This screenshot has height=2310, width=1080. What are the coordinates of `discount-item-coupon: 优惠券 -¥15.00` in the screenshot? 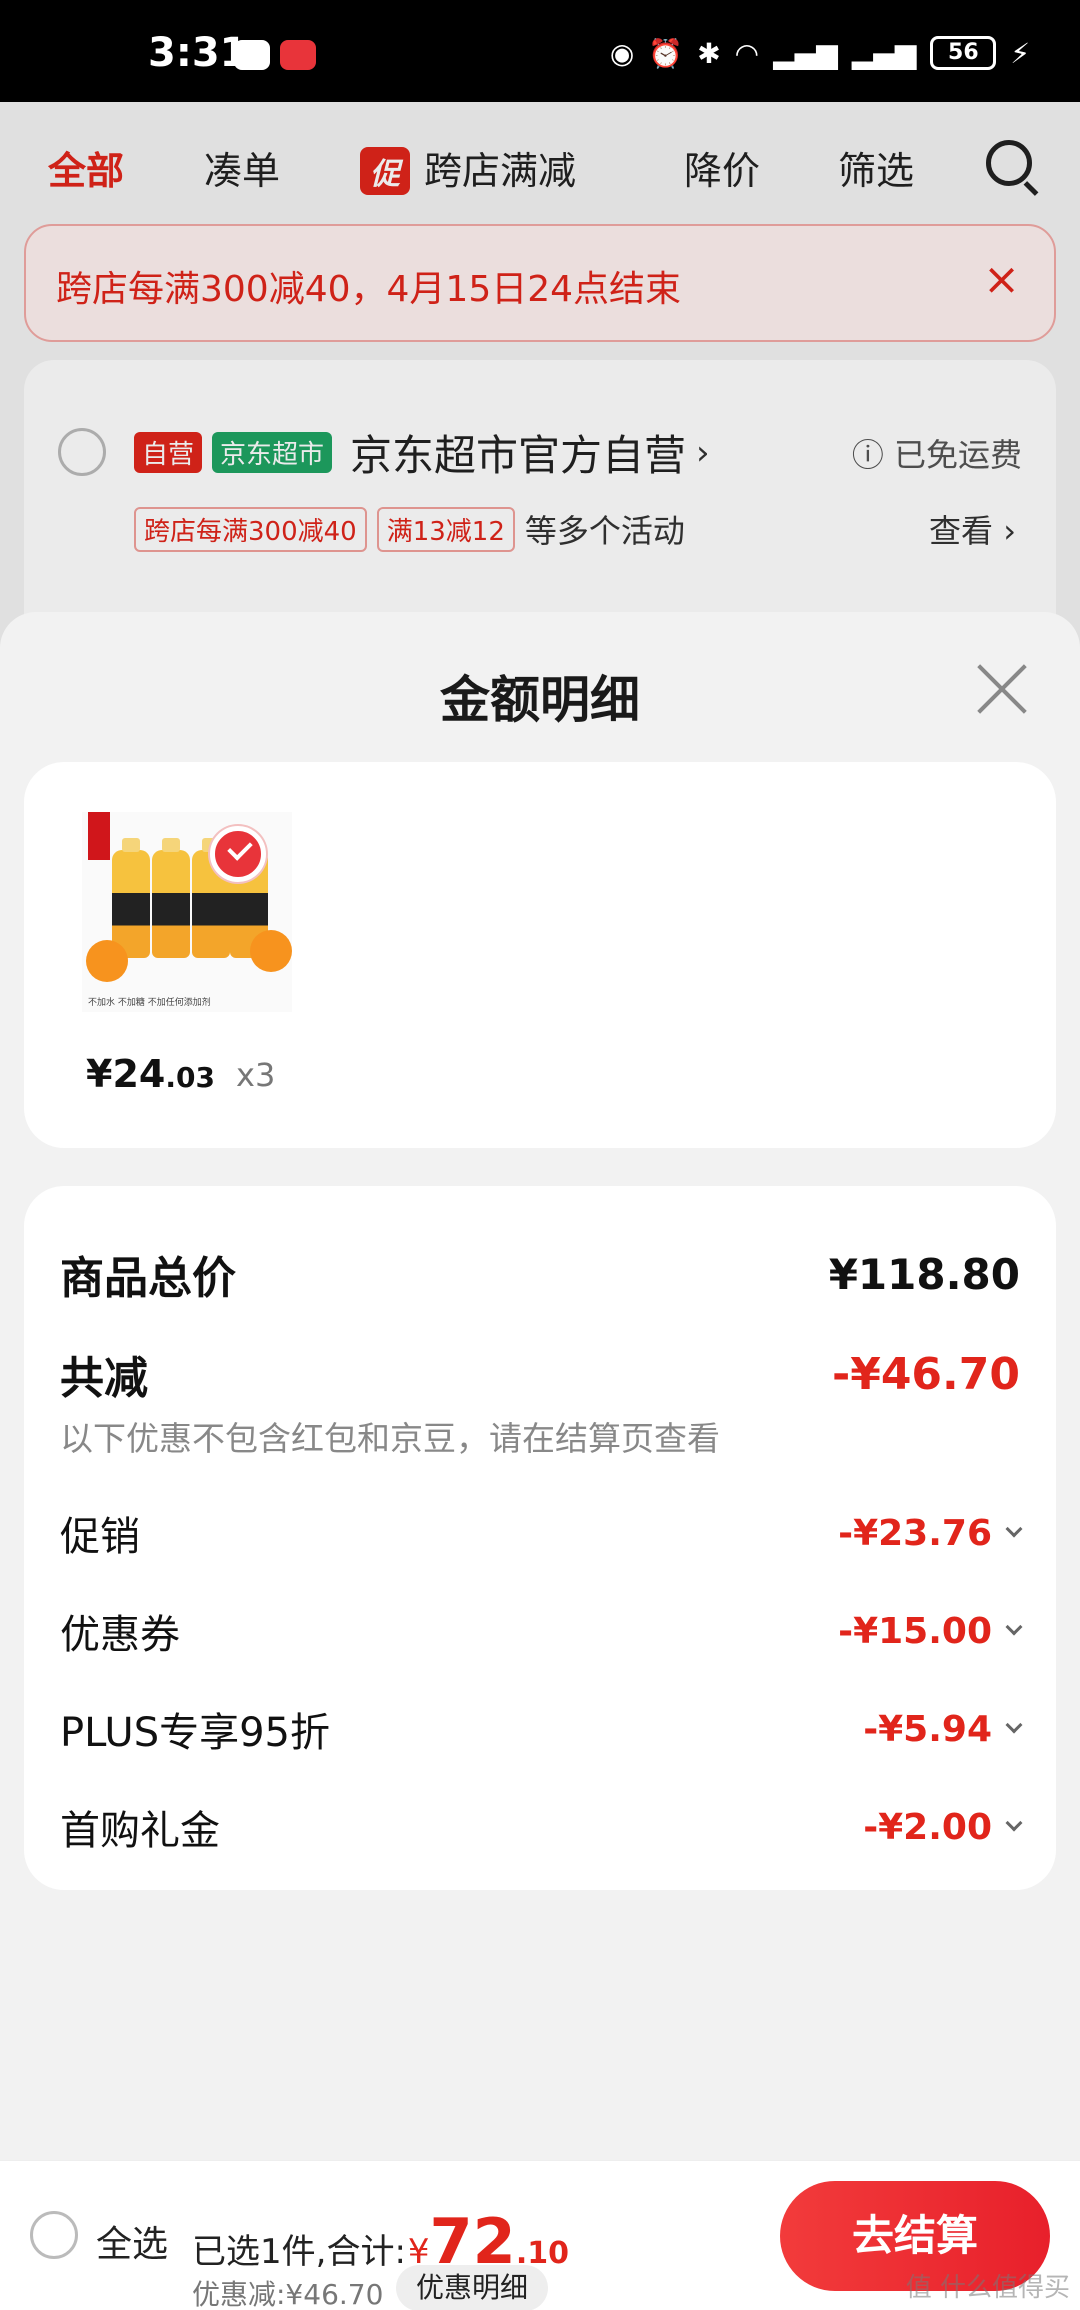 It's located at (541, 1631).